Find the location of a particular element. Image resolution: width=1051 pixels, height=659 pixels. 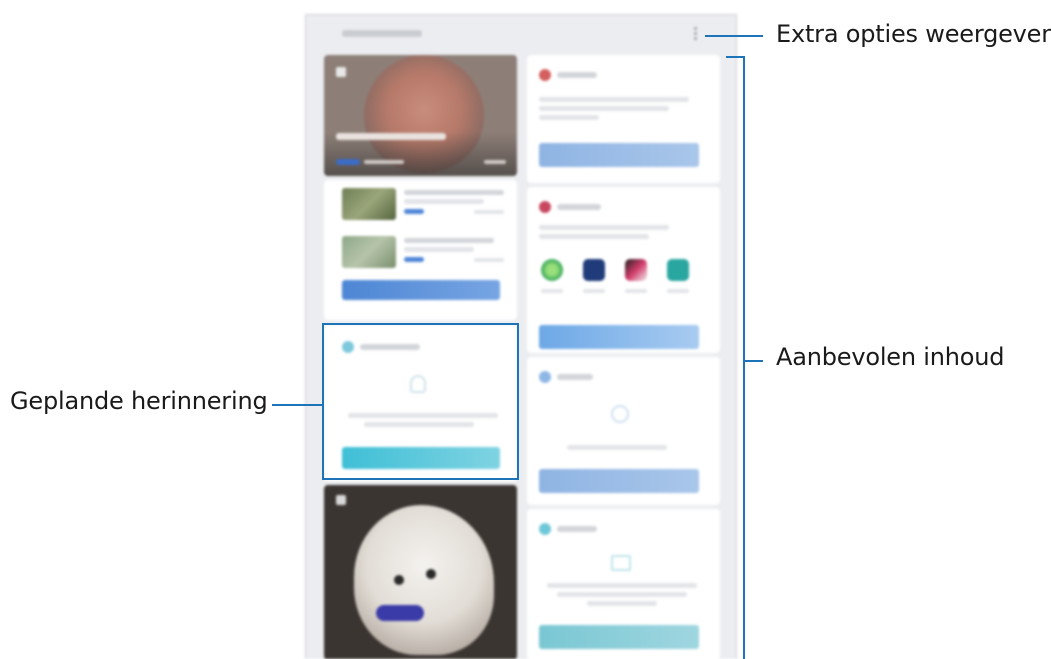

screen-title is located at coordinates (382, 33).